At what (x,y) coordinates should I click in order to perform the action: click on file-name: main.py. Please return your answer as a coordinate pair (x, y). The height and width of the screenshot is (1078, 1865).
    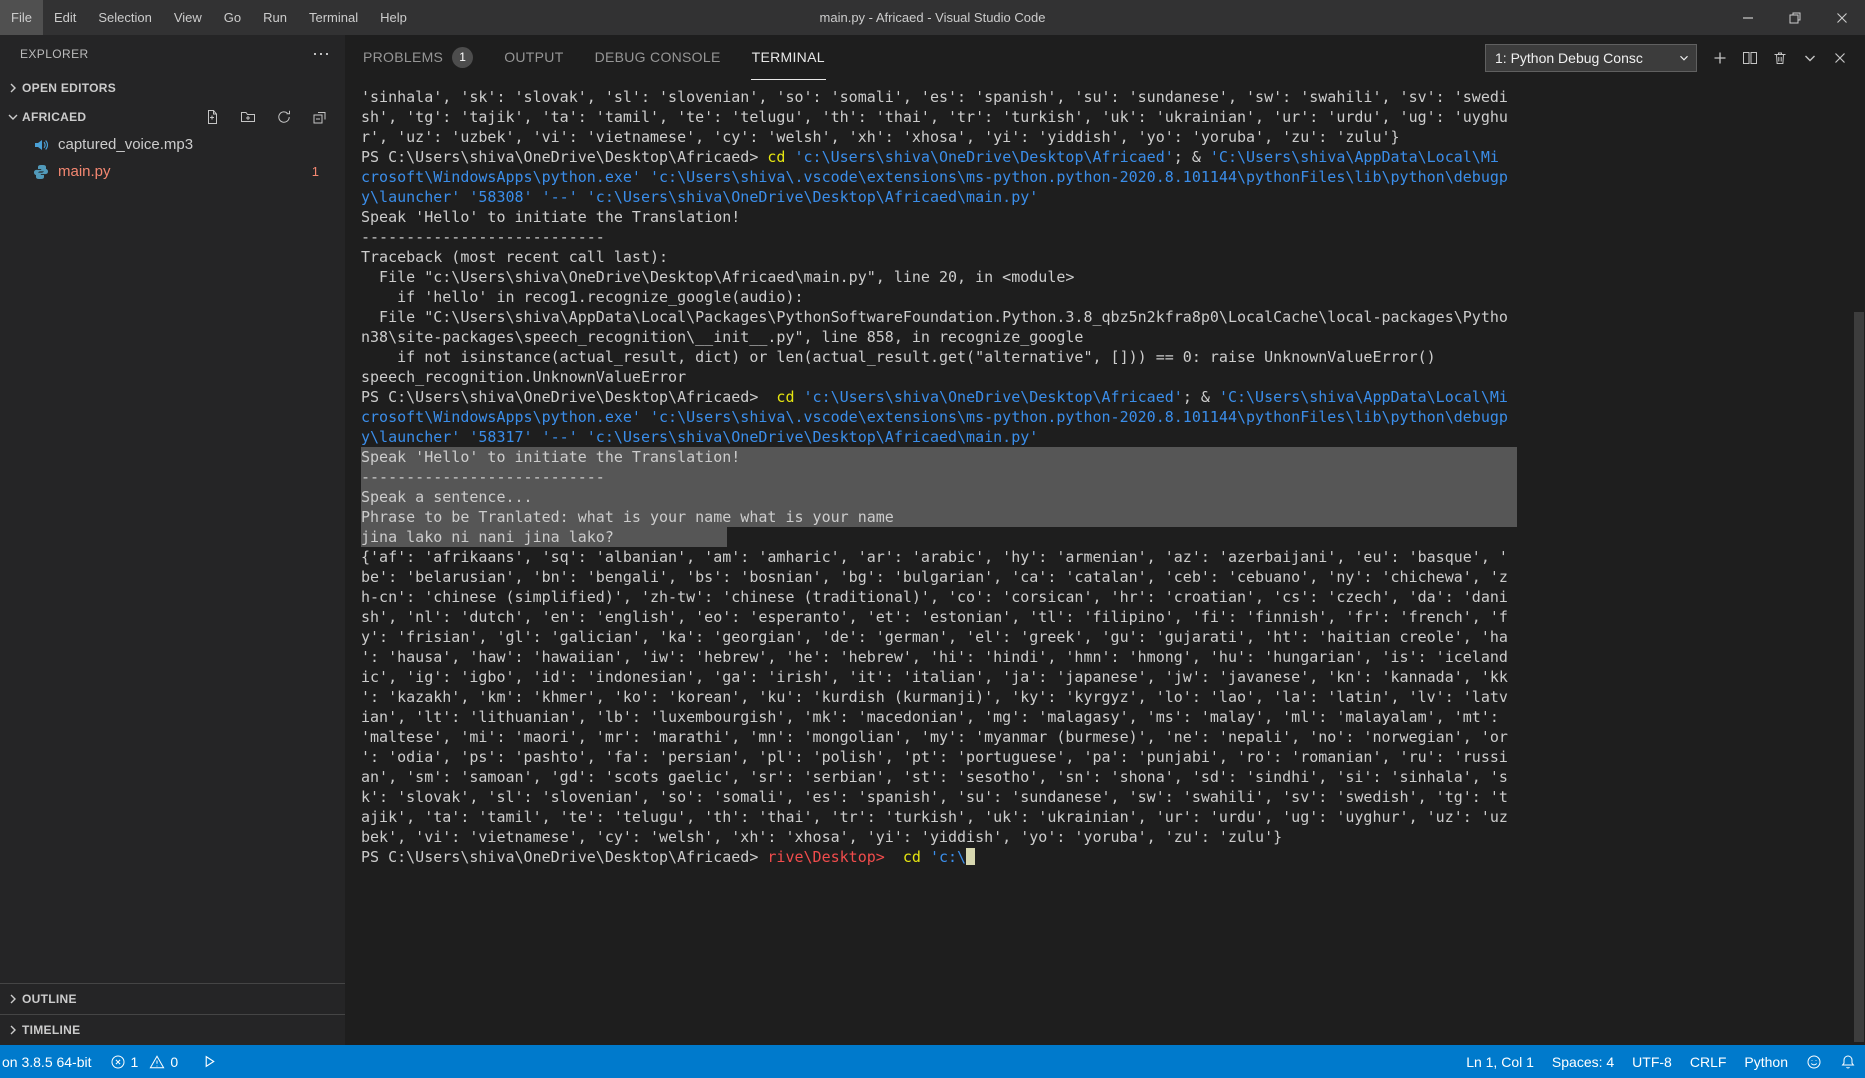
    Looking at the image, I should click on (84, 171).